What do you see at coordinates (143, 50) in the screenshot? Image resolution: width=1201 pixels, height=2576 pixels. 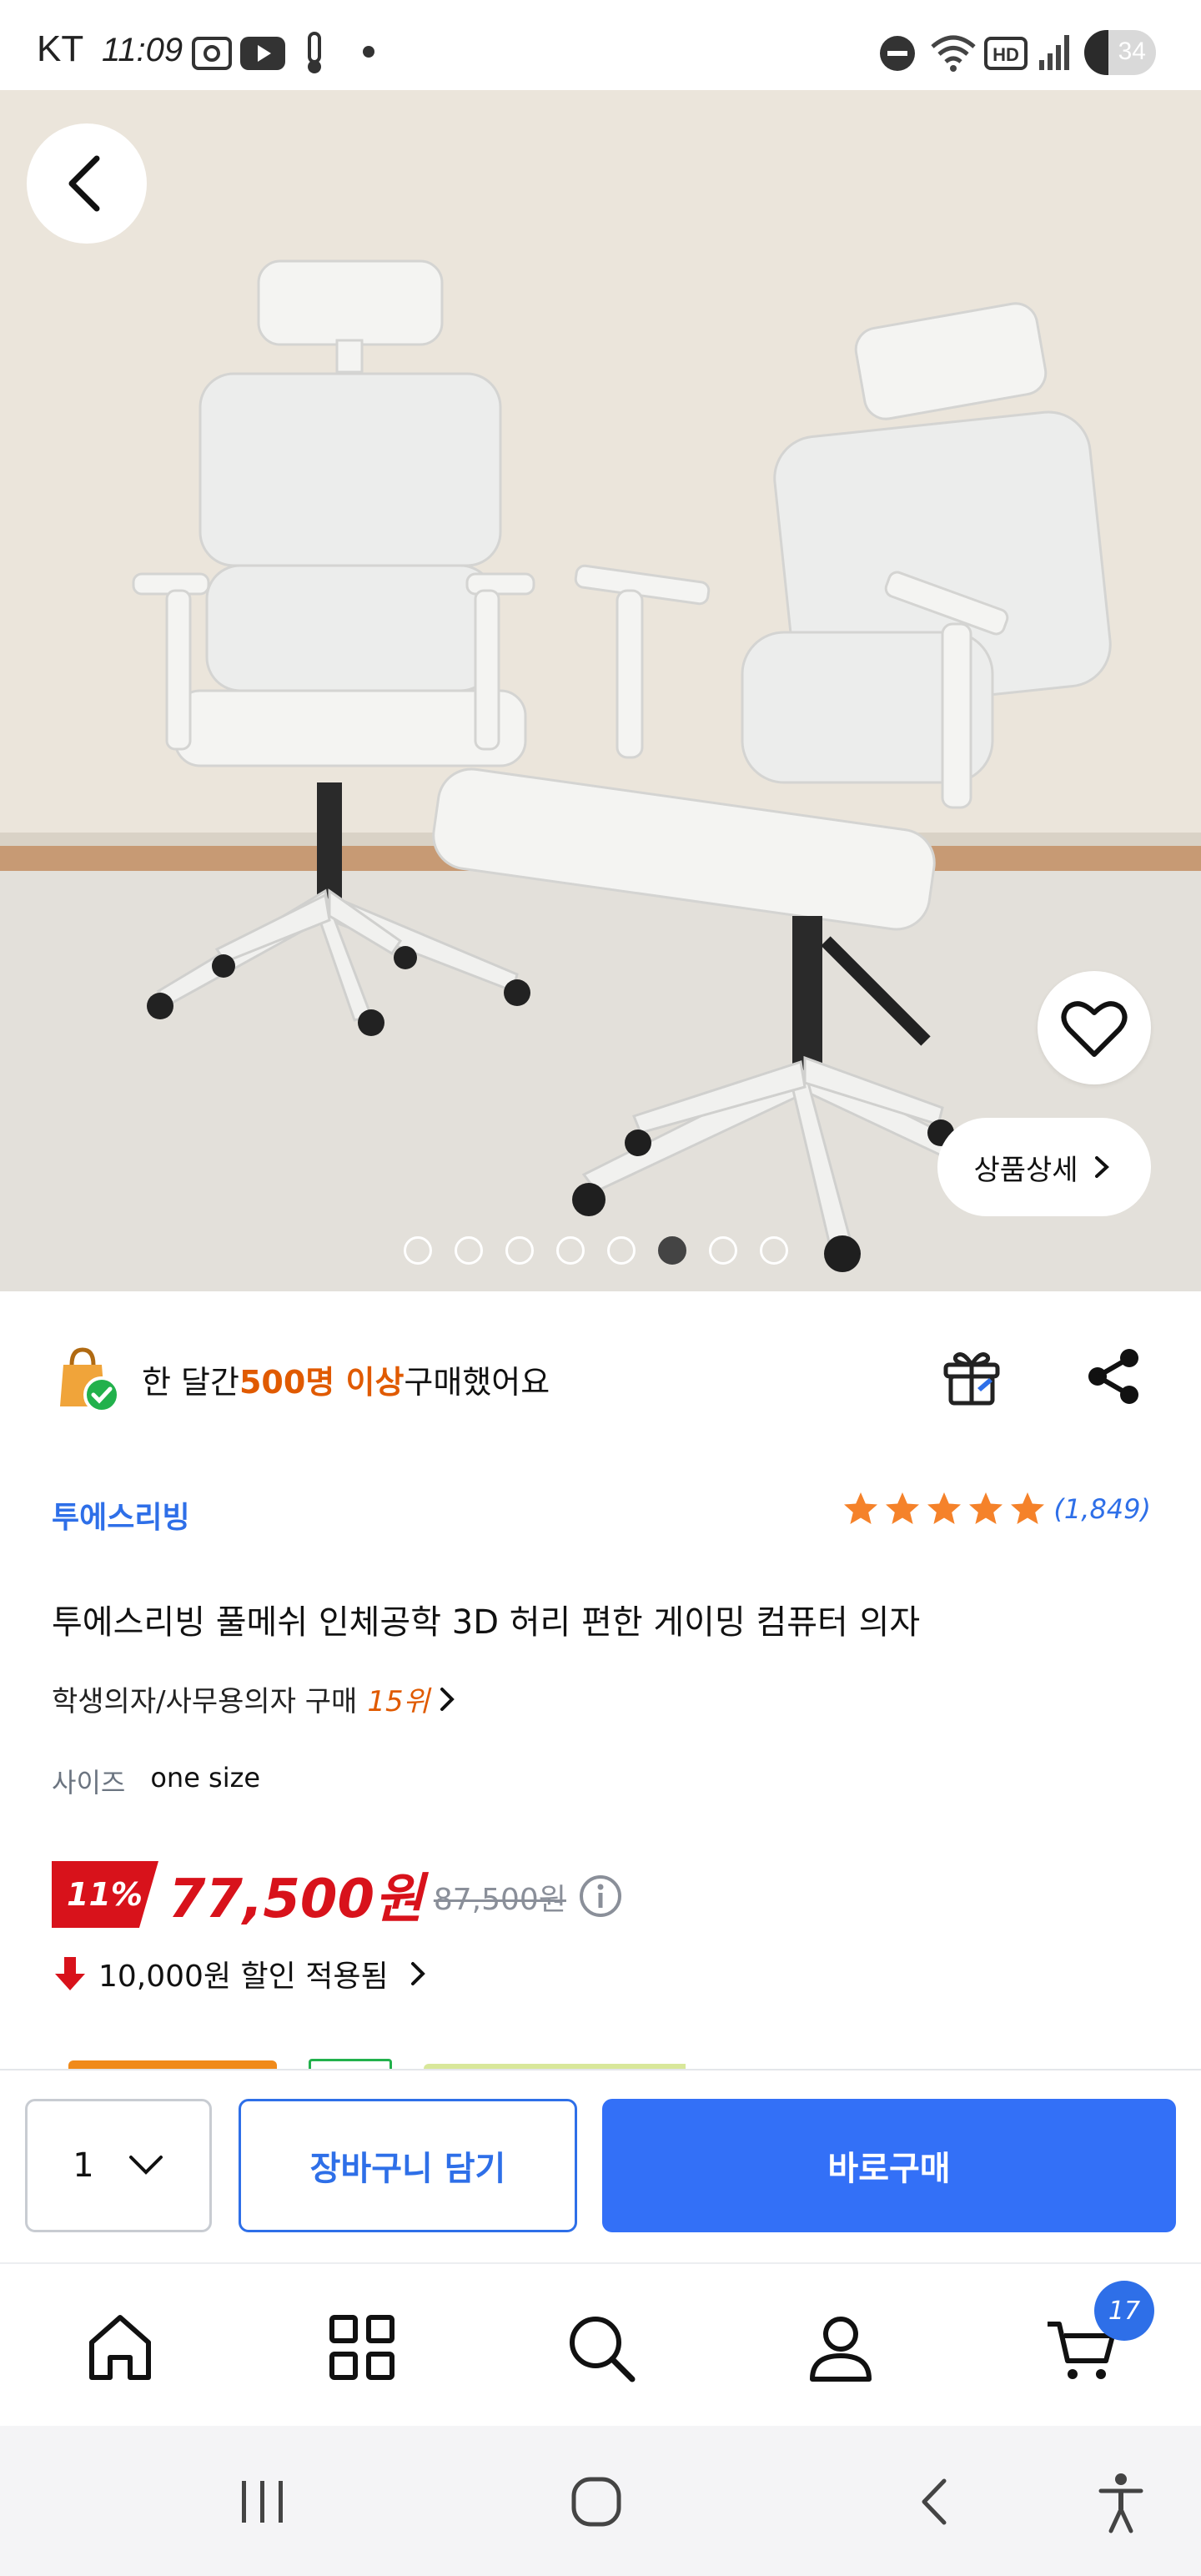 I see `clock: 11:09` at bounding box center [143, 50].